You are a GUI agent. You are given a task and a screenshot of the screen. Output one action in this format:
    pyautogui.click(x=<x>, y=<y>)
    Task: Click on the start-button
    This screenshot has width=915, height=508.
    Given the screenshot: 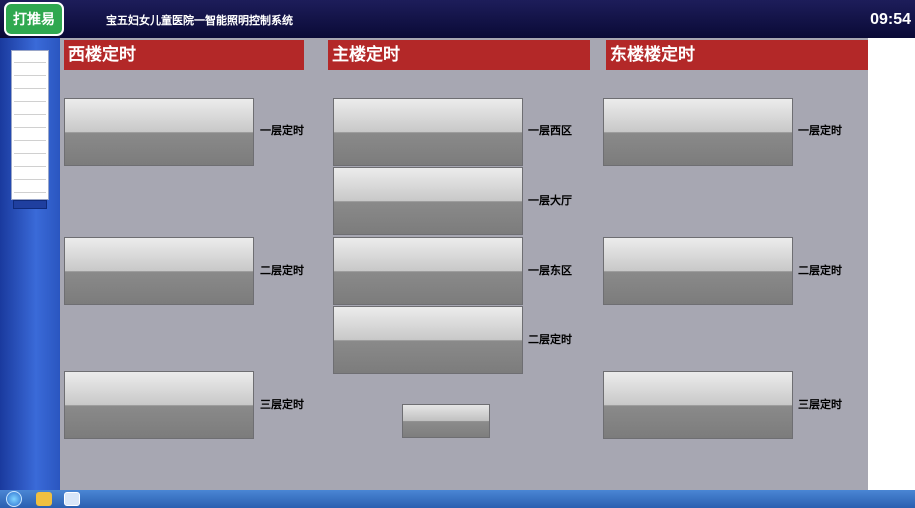 What is the action you would take?
    pyautogui.click(x=14, y=499)
    